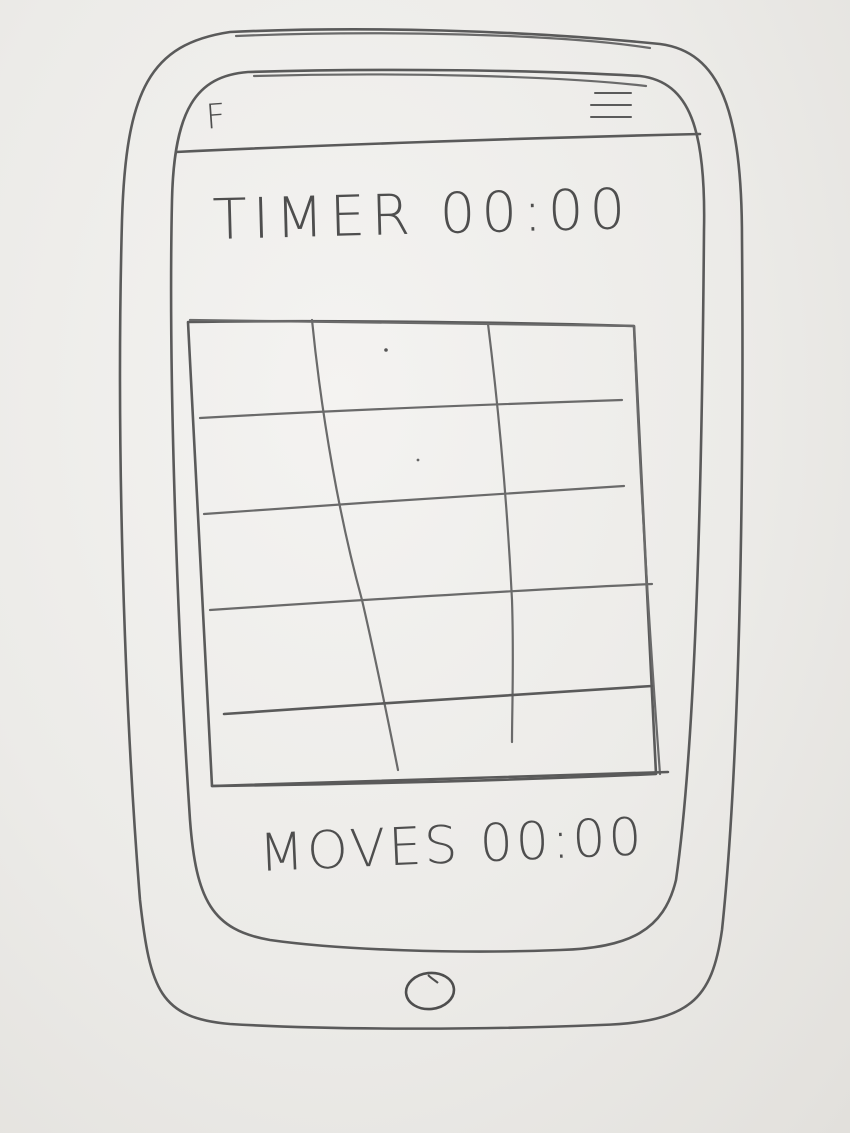 This screenshot has height=1133, width=850. Describe the element at coordinates (611, 105) in the screenshot. I see `menu-line-middle` at that location.